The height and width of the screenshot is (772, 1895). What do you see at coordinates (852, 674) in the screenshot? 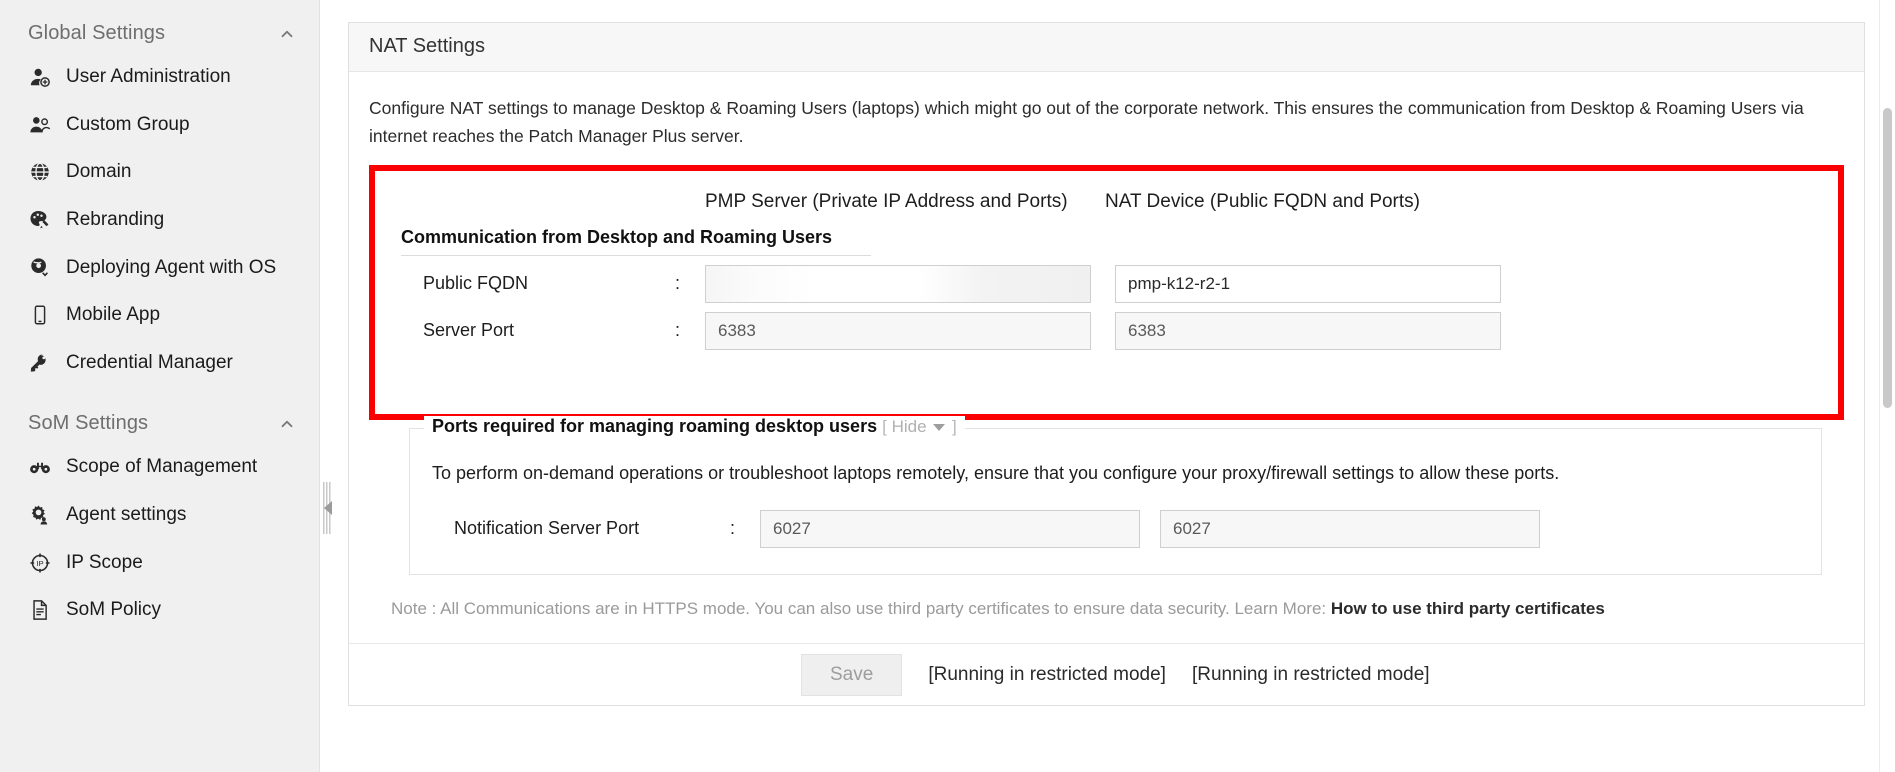
I see `save-button: Save` at bounding box center [852, 674].